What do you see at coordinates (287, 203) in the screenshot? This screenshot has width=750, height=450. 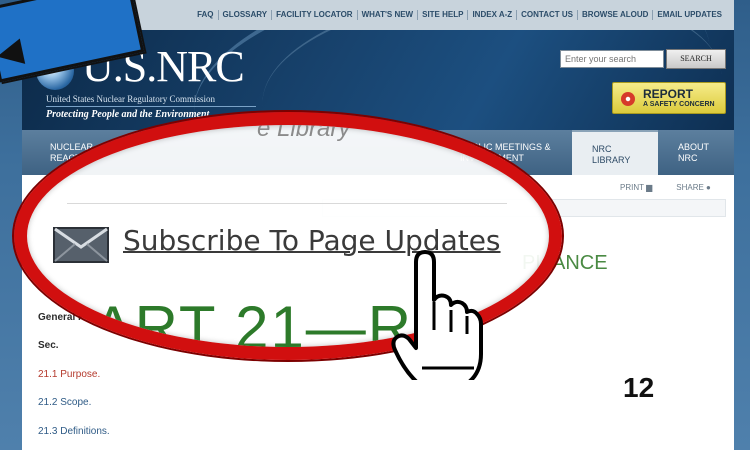 I see `zoomed-divider` at bounding box center [287, 203].